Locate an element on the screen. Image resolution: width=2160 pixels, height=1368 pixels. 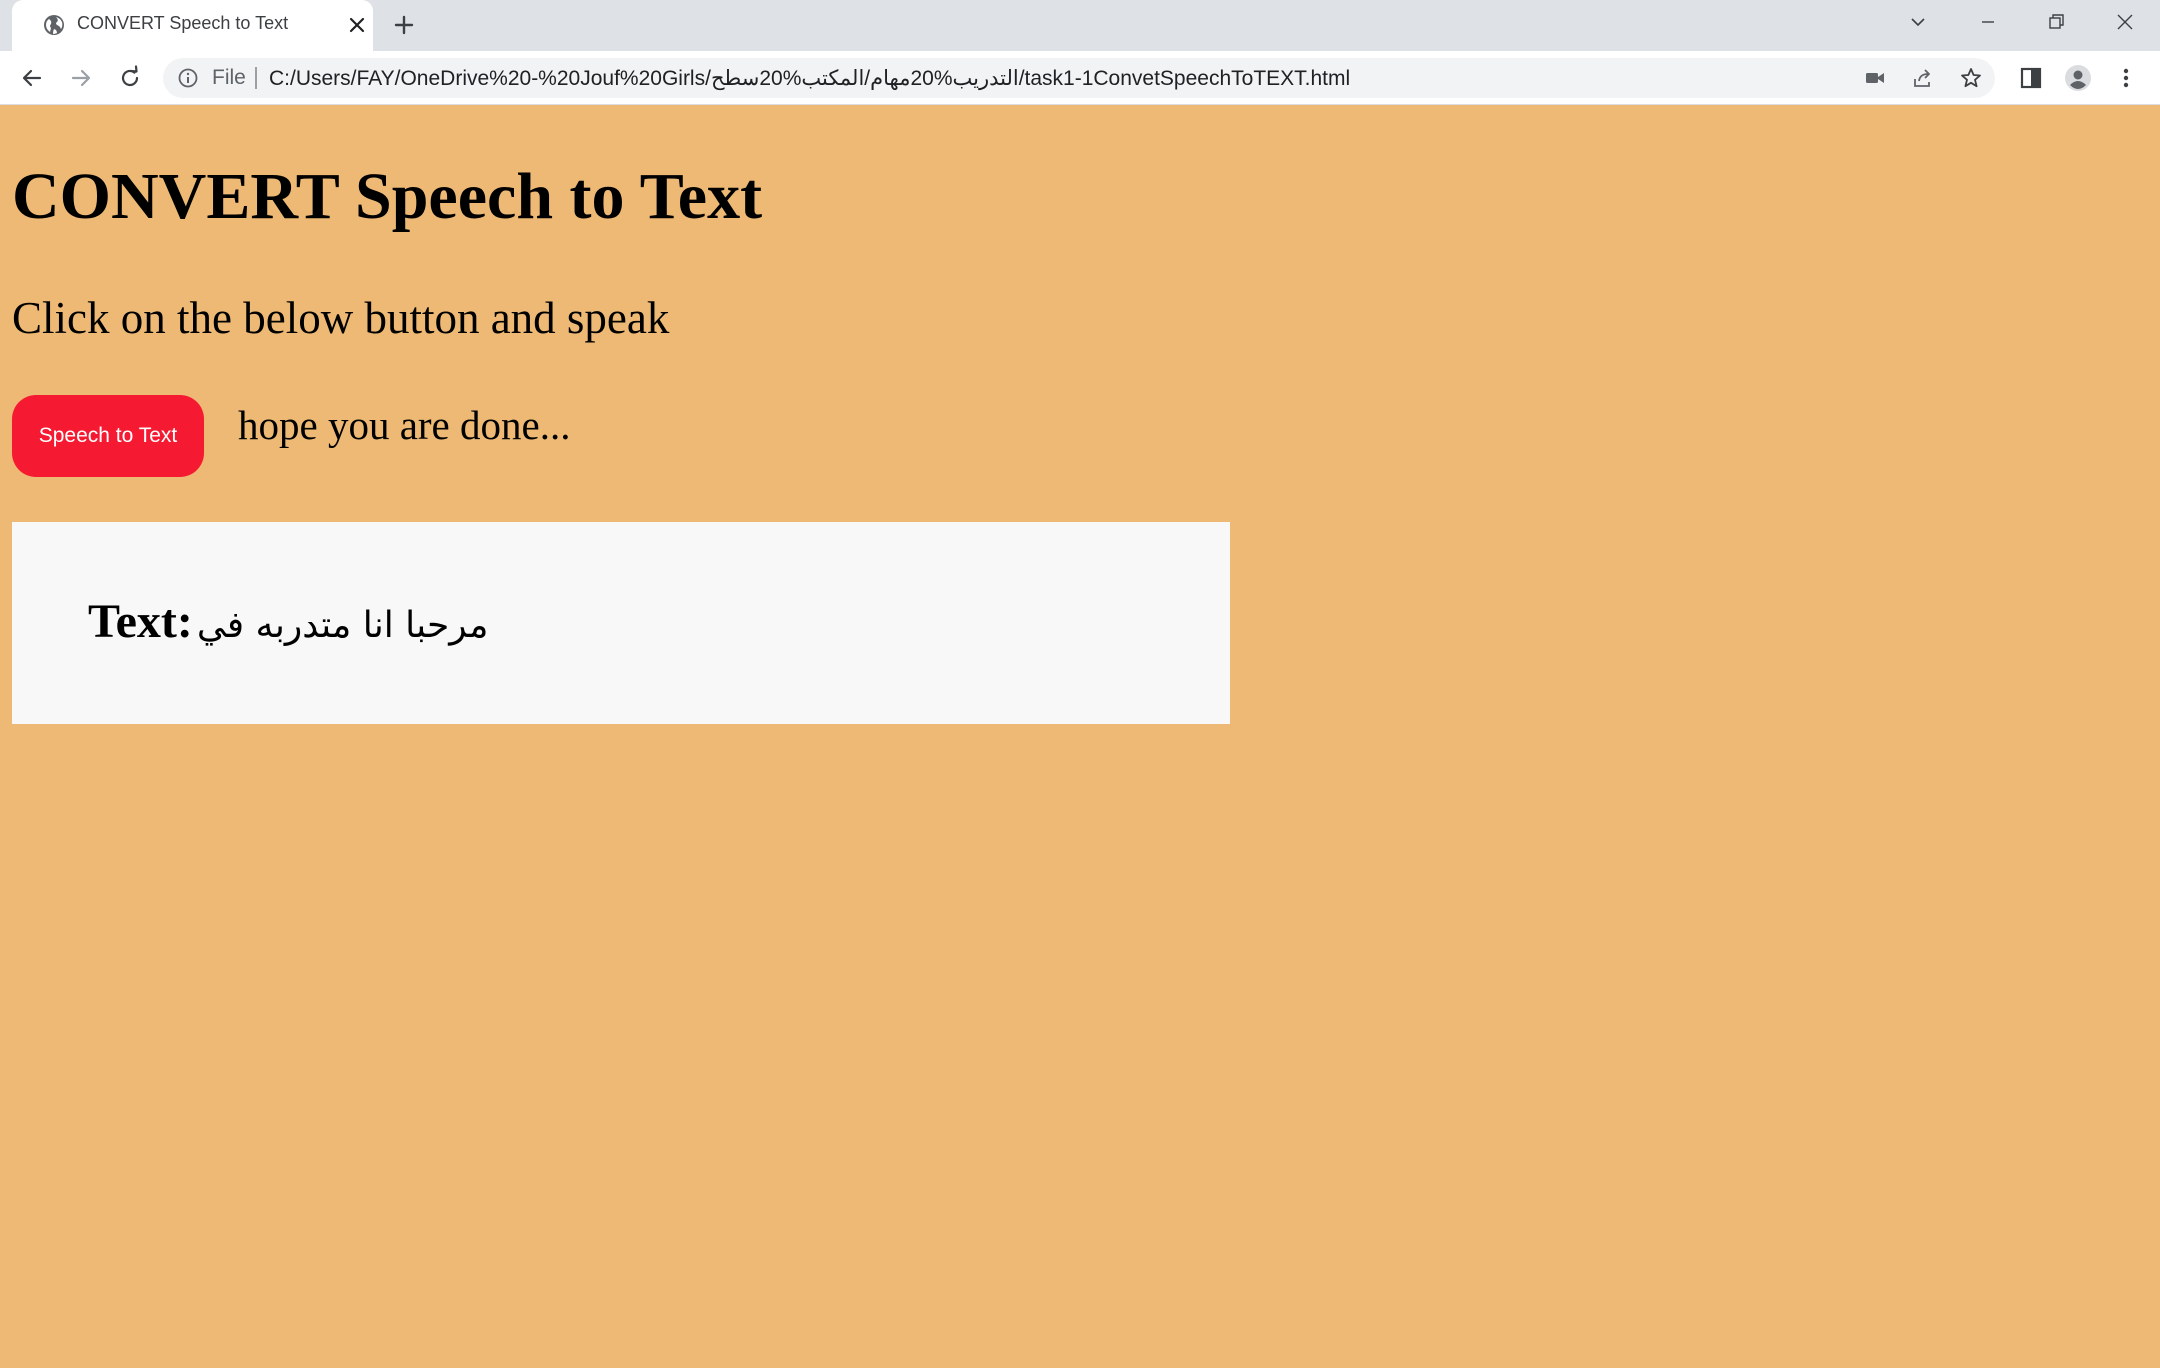
close-window-icon is located at coordinates (2125, 22).